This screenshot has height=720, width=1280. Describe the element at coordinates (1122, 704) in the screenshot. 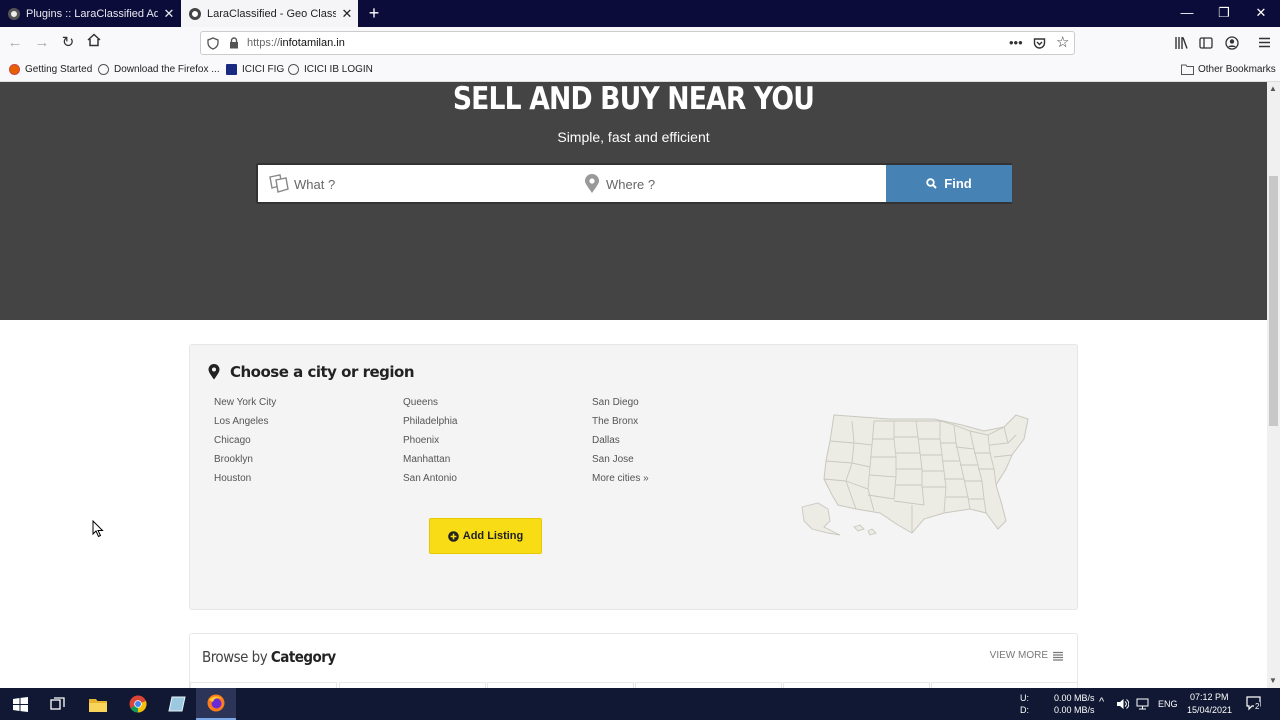

I see `speaker-icon` at that location.